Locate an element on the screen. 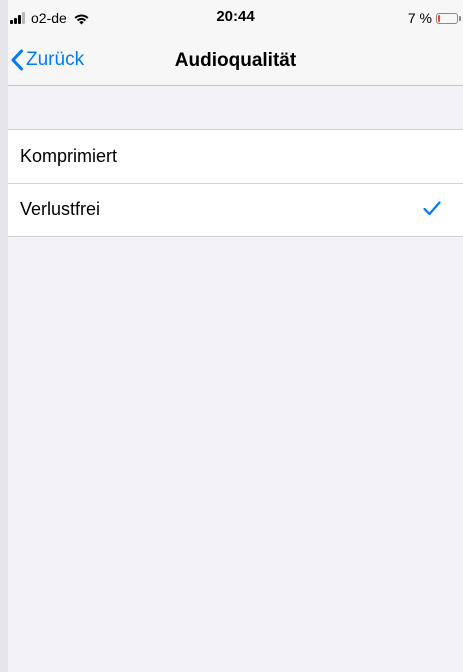  back-button-label: Zurück is located at coordinates (55, 59).